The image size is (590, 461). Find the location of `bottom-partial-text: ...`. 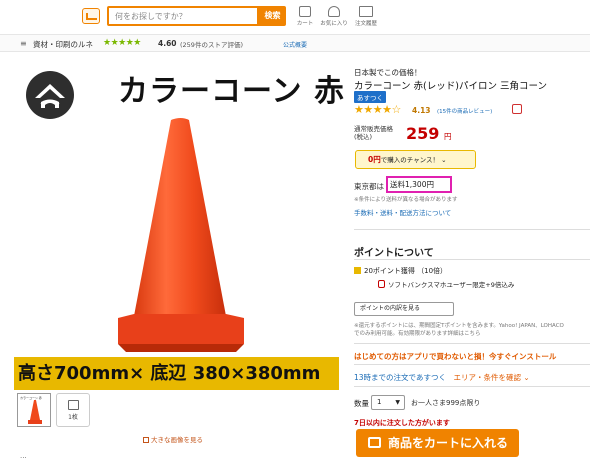

bottom-partial-text: ... is located at coordinates (23, 456).